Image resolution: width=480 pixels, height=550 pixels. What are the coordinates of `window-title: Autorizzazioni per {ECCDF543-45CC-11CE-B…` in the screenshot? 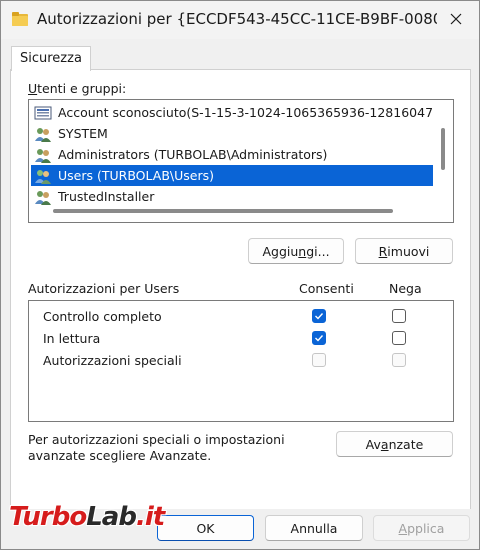 It's located at (237, 19).